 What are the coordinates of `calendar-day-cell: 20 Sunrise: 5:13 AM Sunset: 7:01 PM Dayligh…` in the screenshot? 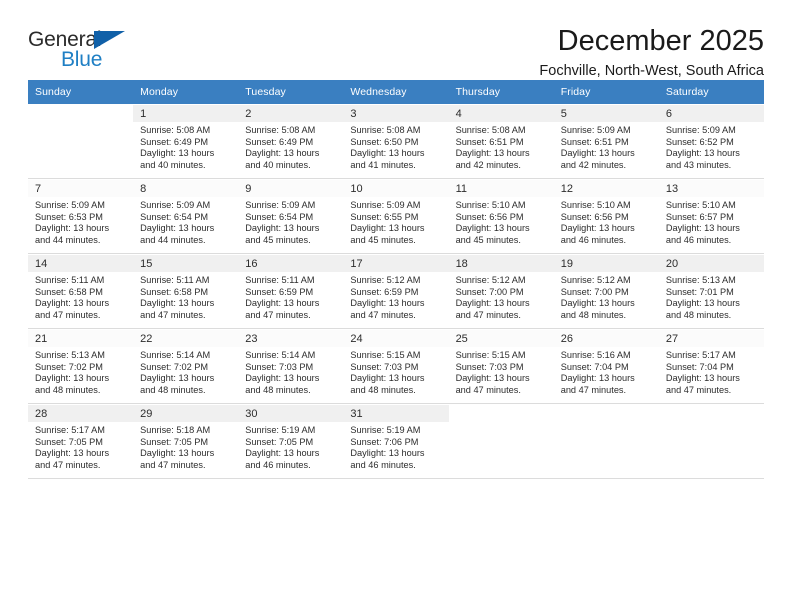 It's located at (711, 291).